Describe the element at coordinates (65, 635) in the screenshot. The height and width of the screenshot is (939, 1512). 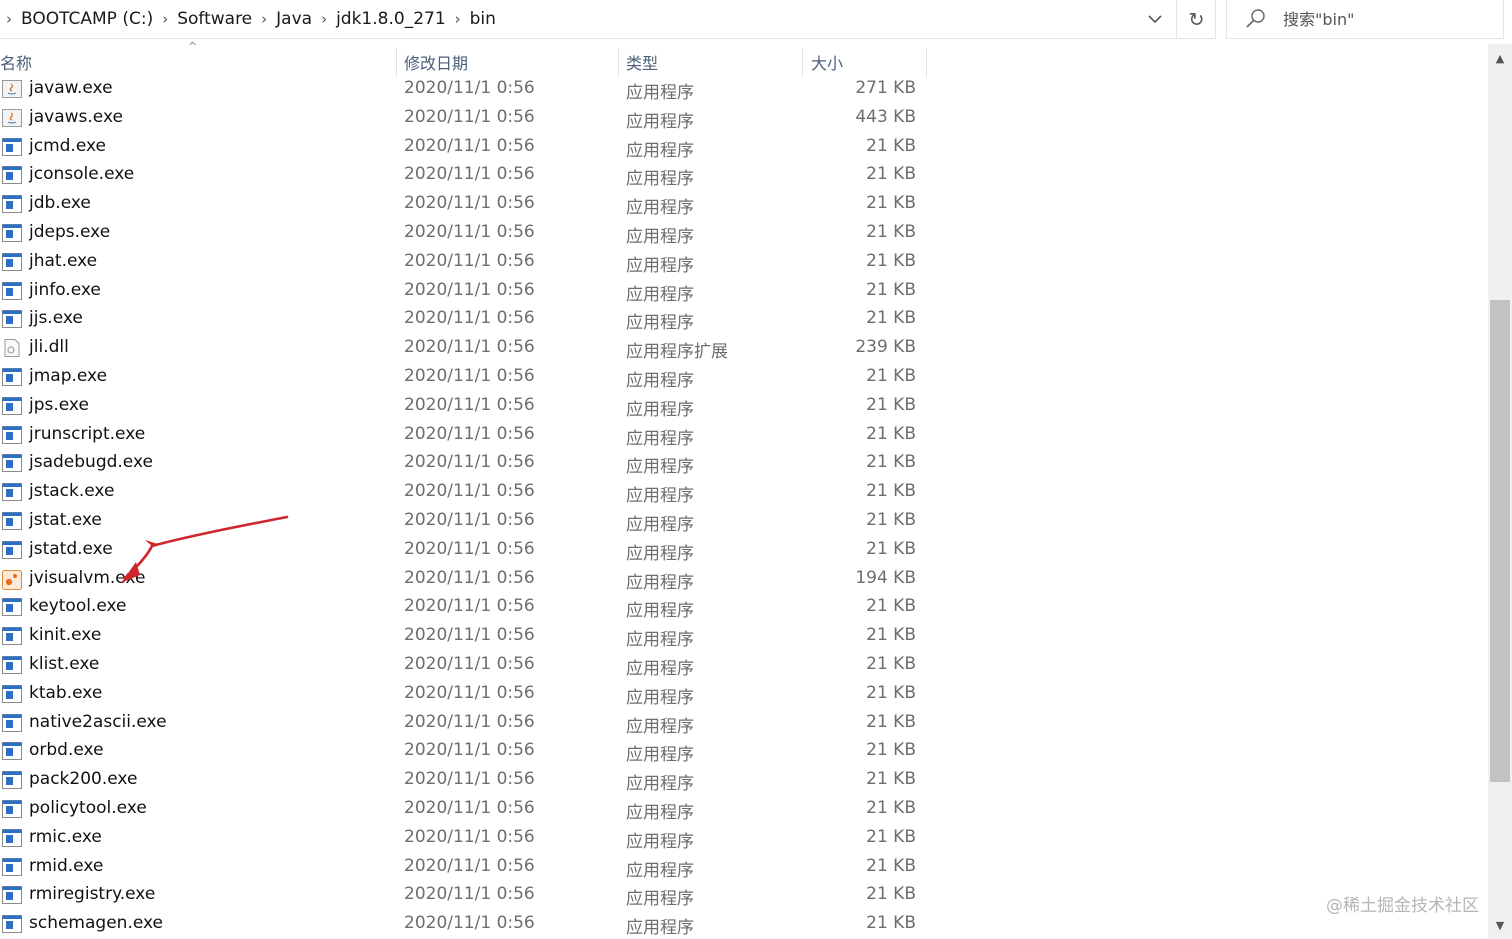
I see `file-name: kinit.exe` at that location.